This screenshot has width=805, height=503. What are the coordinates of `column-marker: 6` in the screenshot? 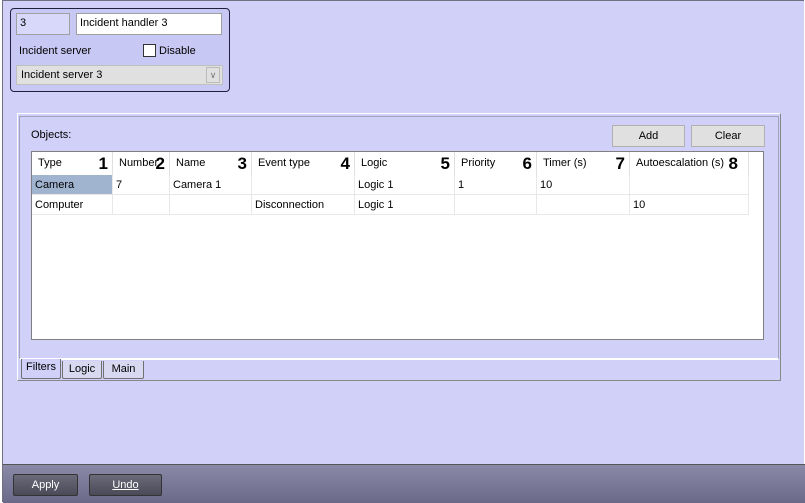 It's located at (527, 163).